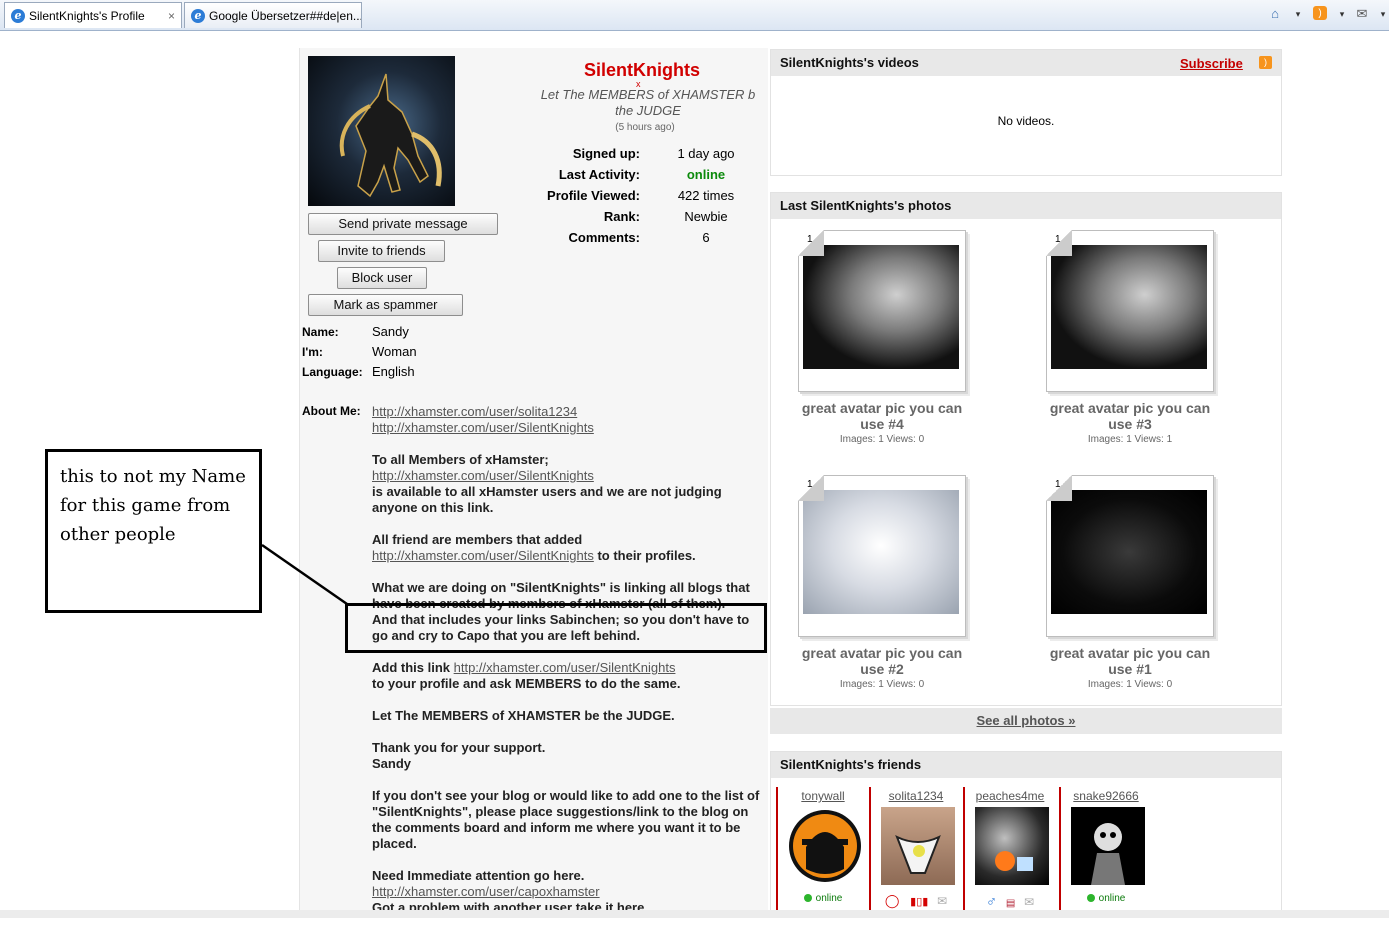 This screenshot has height=932, width=1389. I want to click on status-bar, so click(694, 914).